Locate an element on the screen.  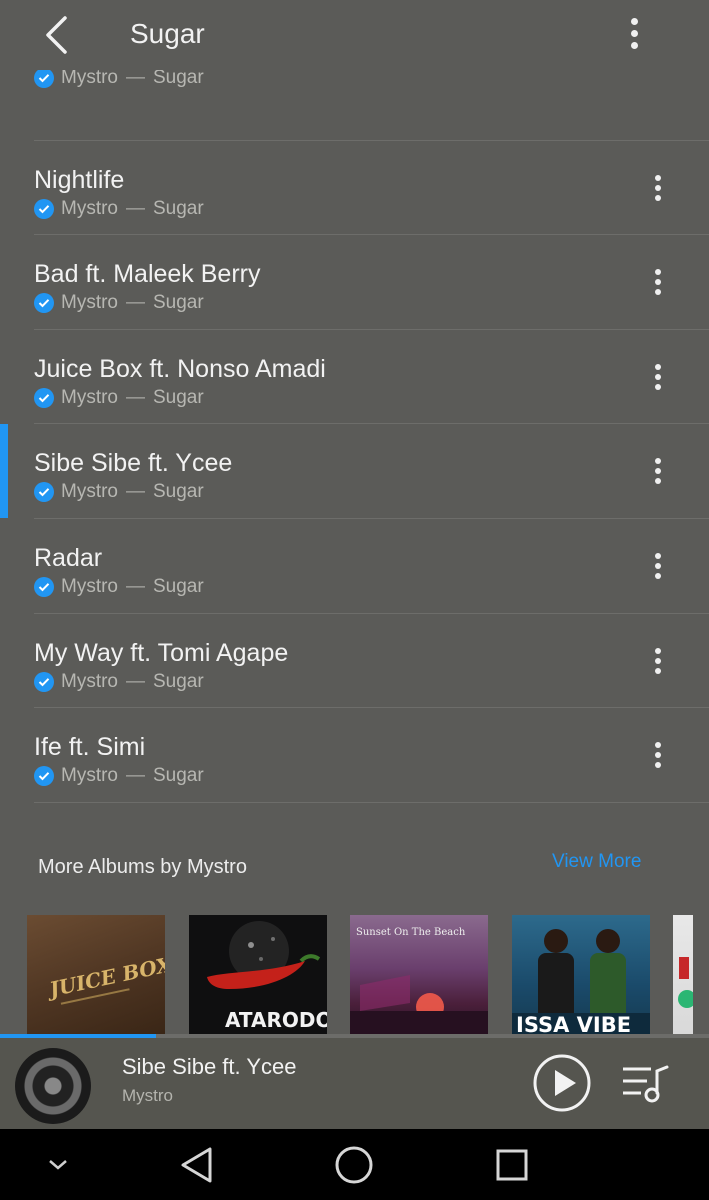
album-cover-text: ISSA VIBE is located at coordinates (573, 1023).